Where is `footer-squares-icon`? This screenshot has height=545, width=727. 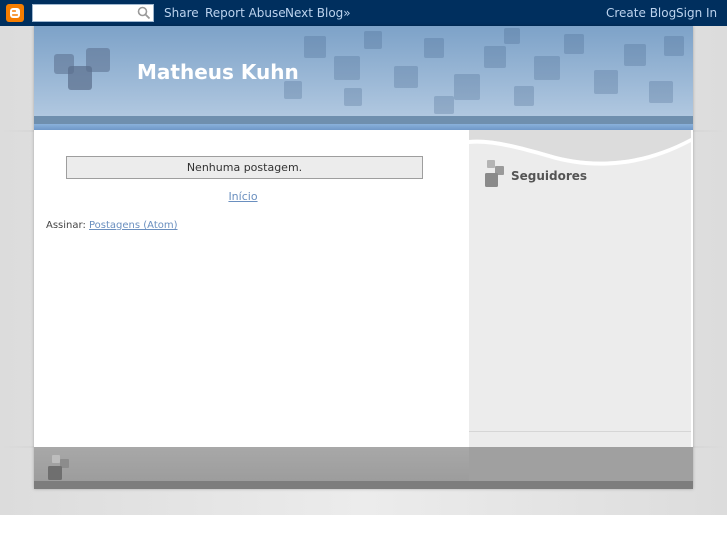
footer-squares-icon is located at coordinates (58, 467).